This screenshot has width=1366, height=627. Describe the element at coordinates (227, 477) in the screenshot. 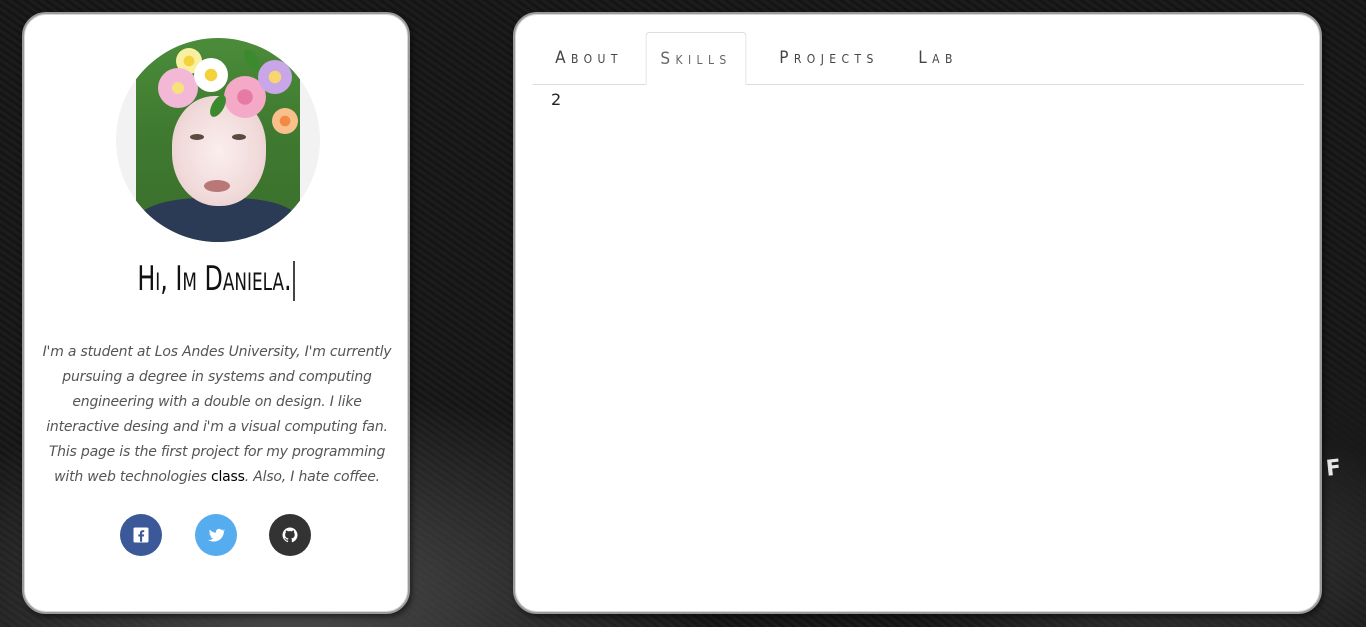

I see `bio-highlight: class` at that location.